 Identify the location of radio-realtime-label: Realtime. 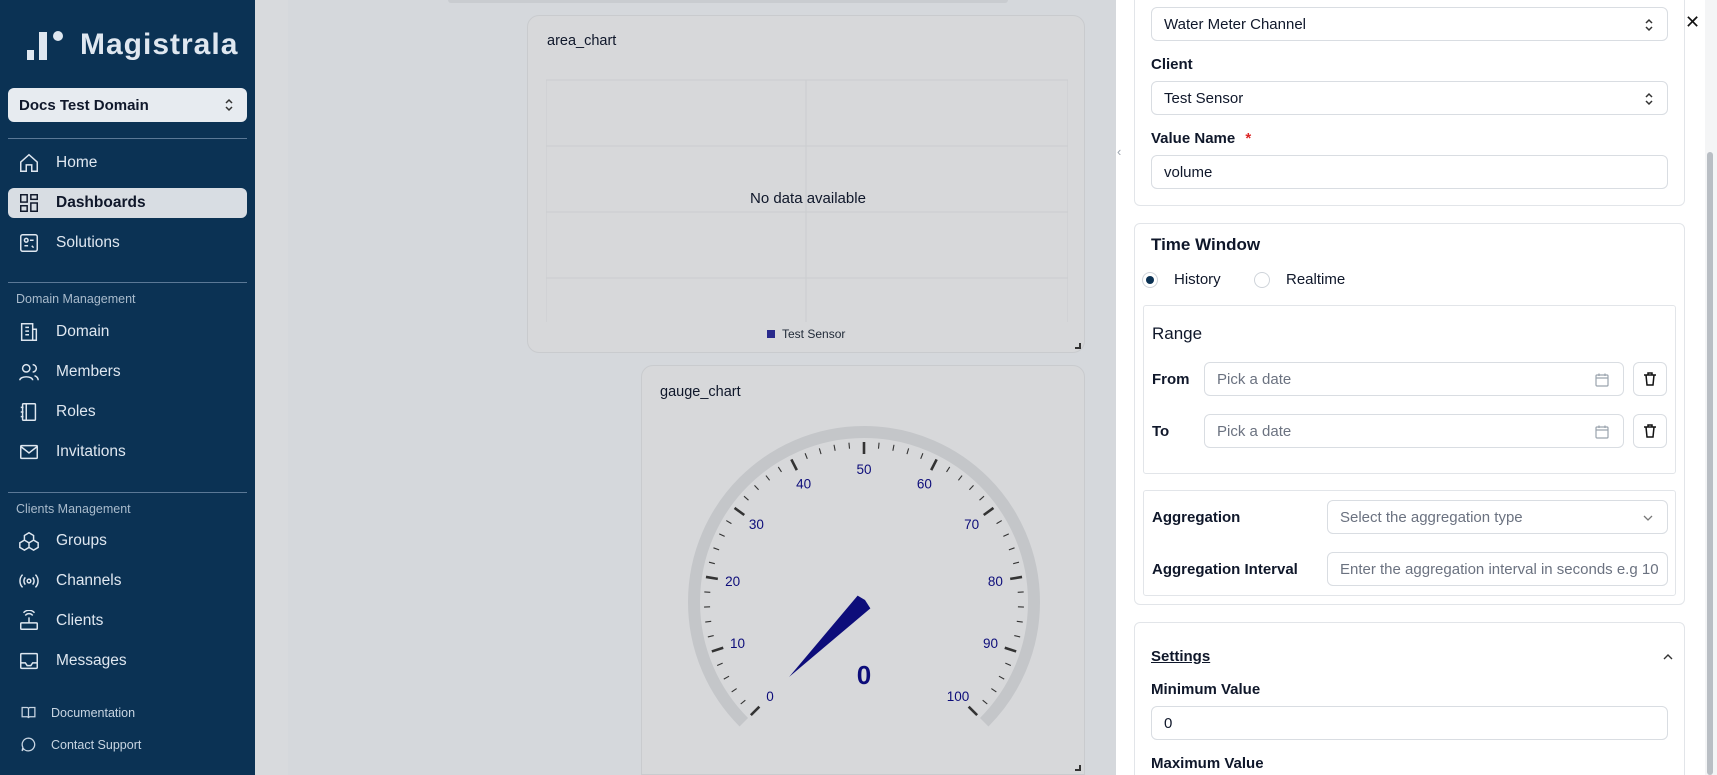
(1315, 279).